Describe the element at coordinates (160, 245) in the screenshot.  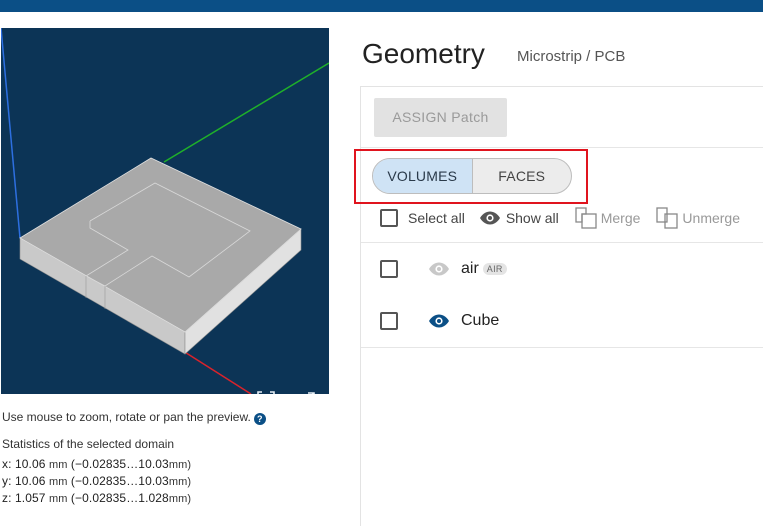
I see `cube-top-face` at that location.